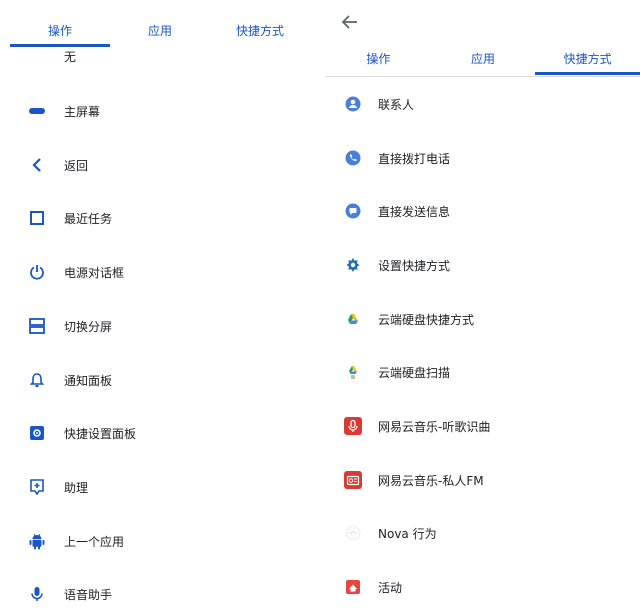  What do you see at coordinates (353, 372) in the screenshot?
I see `drive-scan-icon` at bounding box center [353, 372].